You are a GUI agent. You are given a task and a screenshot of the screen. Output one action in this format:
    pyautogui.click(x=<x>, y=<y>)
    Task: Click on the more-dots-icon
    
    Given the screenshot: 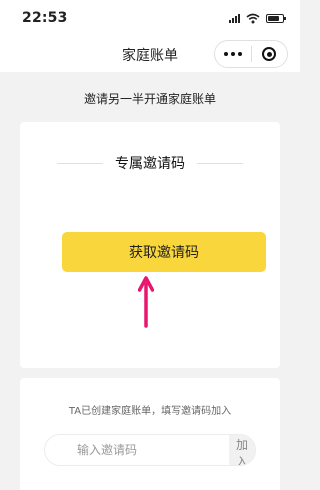 What is the action you would take?
    pyautogui.click(x=232, y=54)
    